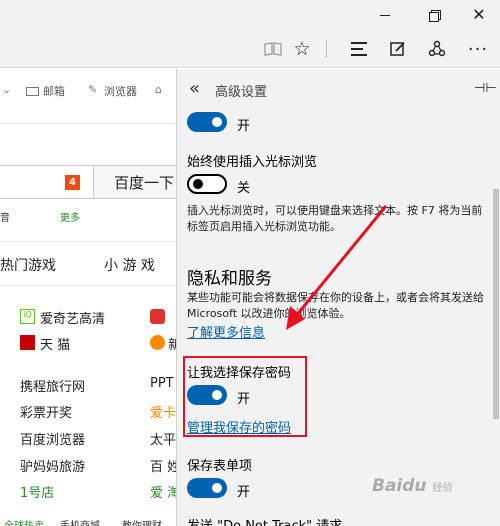 Image resolution: width=500 pixels, height=526 pixels. I want to click on taobao-logo, so click(157, 342).